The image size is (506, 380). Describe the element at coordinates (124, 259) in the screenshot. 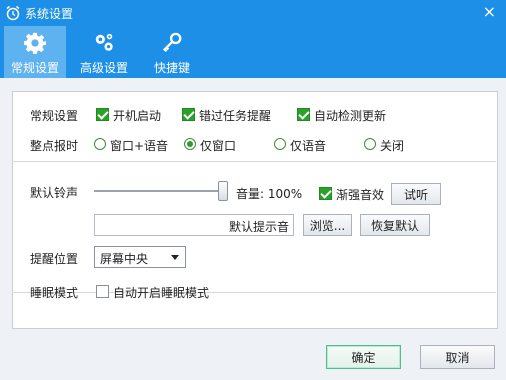

I see `position-select-value: 屏幕中央` at that location.